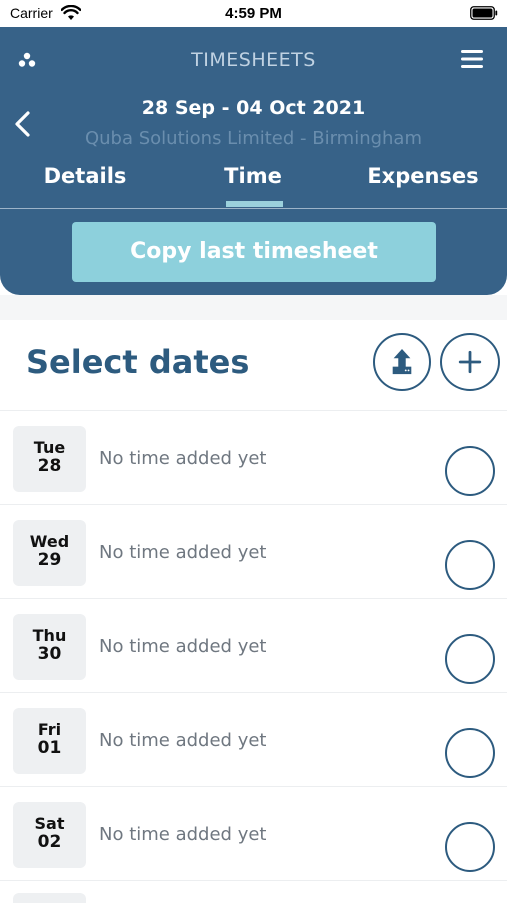  What do you see at coordinates (49, 729) in the screenshot?
I see `day-name: Fri` at bounding box center [49, 729].